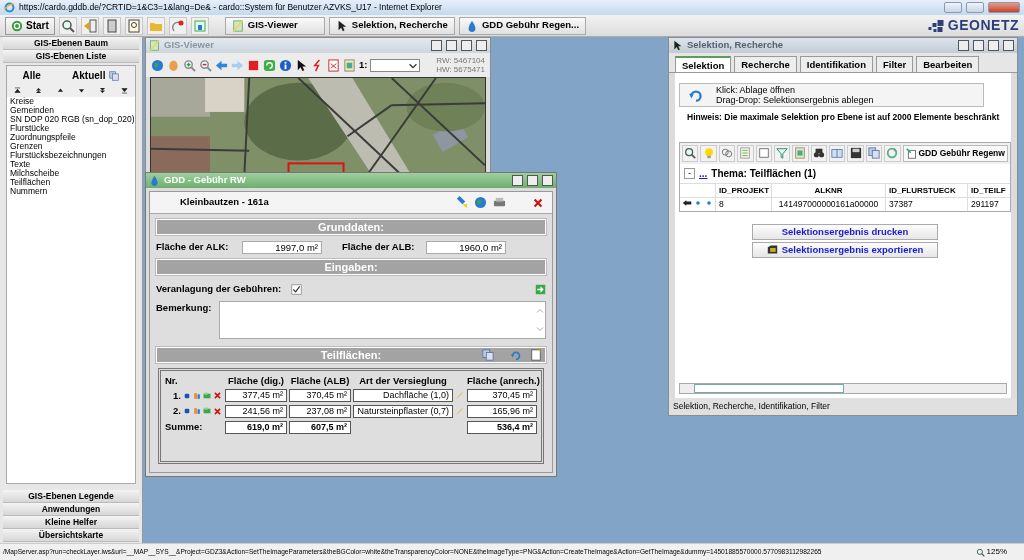 This screenshot has height=560, width=1024. Describe the element at coordinates (71, 43) in the screenshot. I see `accordion-header: GIS-Ebenen Baum` at that location.